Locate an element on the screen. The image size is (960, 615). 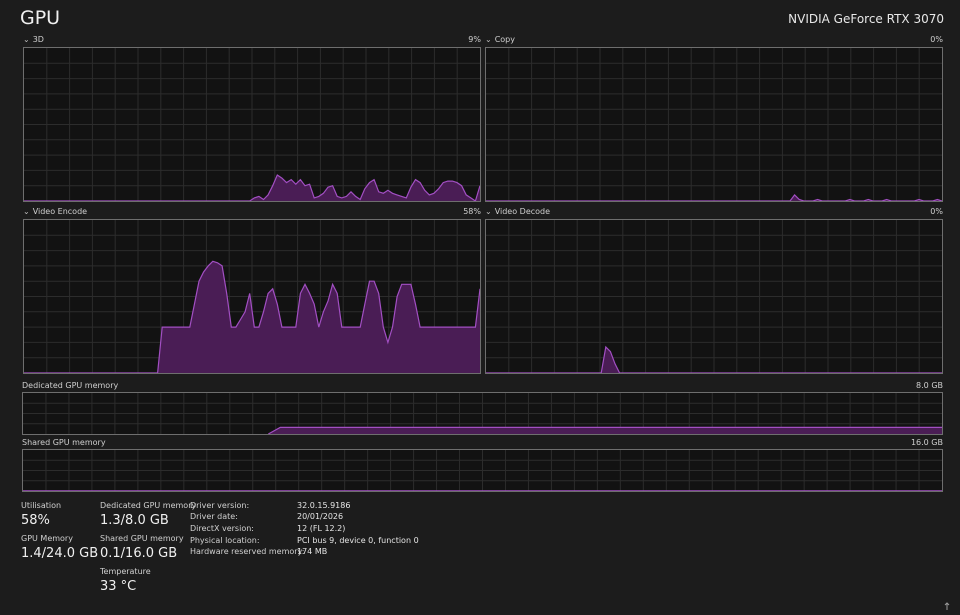
shared-memory-graph is located at coordinates (482, 470).